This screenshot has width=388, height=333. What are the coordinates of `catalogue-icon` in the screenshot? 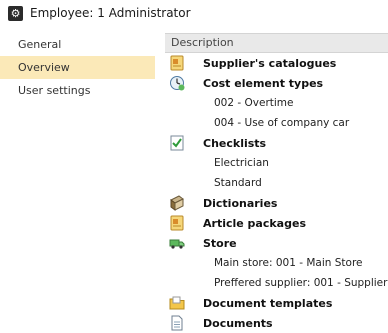 It's located at (177, 63).